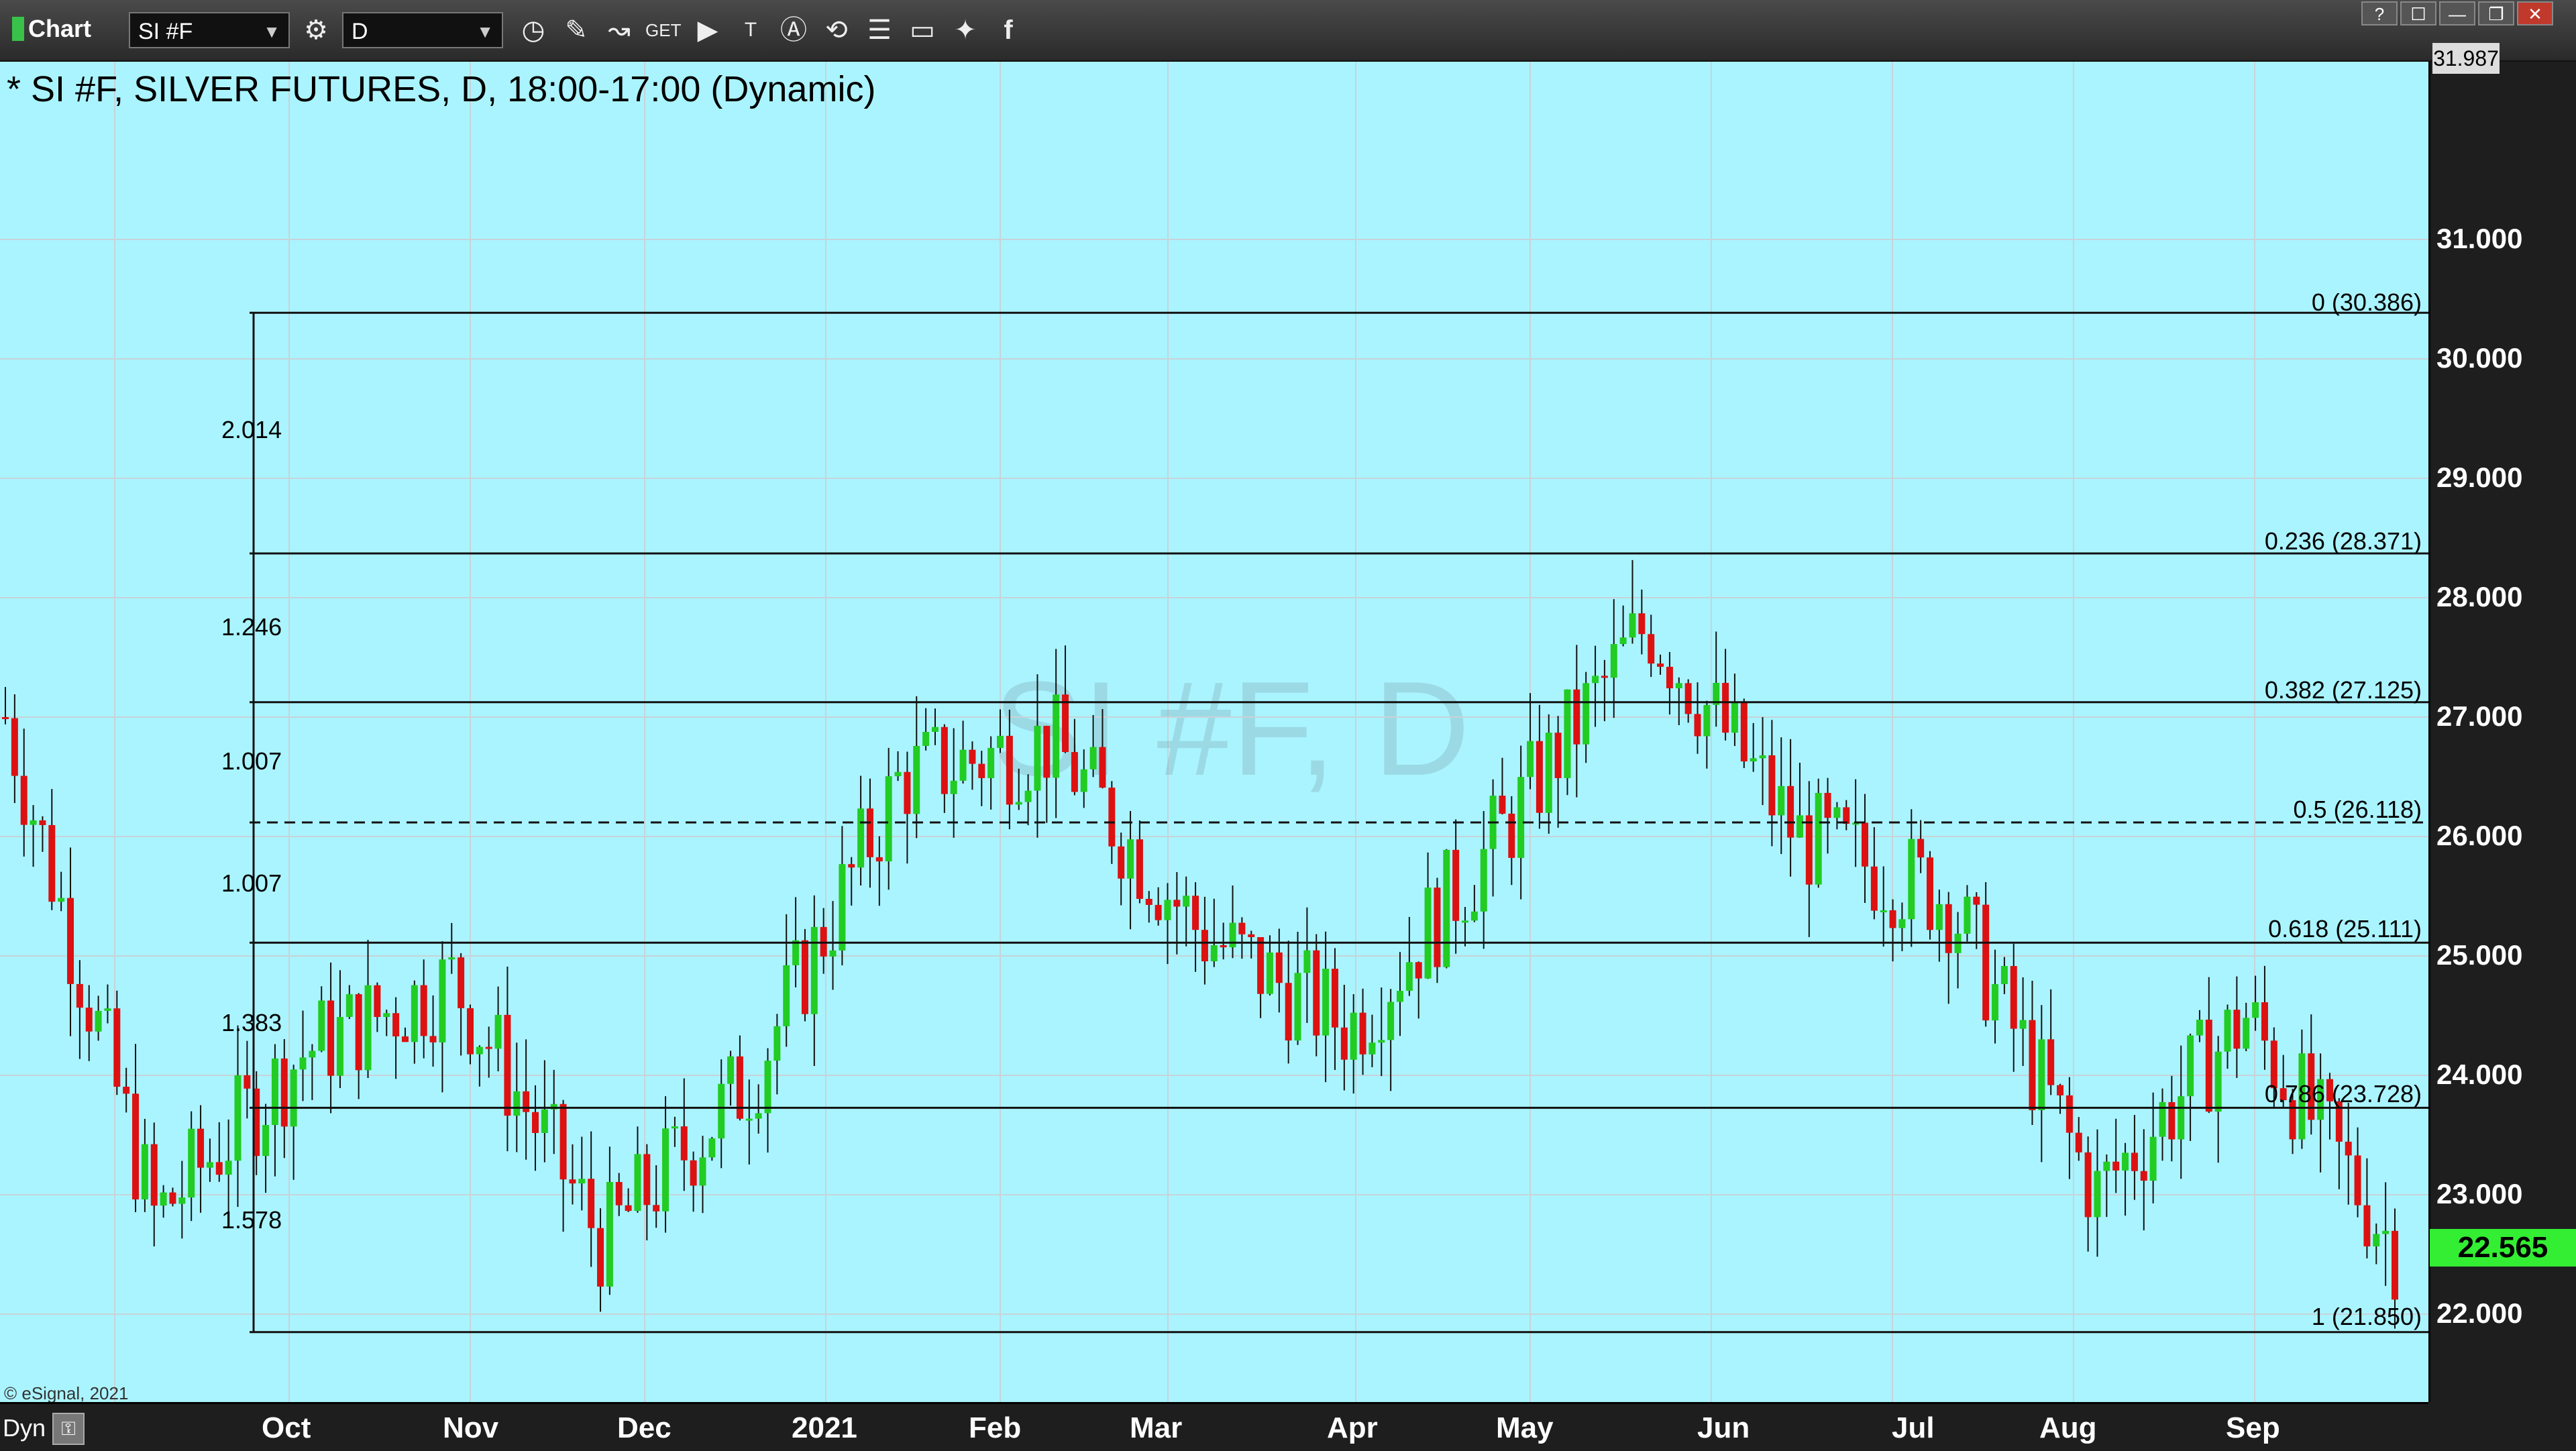 This screenshot has width=2576, height=1451. What do you see at coordinates (251, 627) in the screenshot?
I see `fib-ratio-label: 1.246` at bounding box center [251, 627].